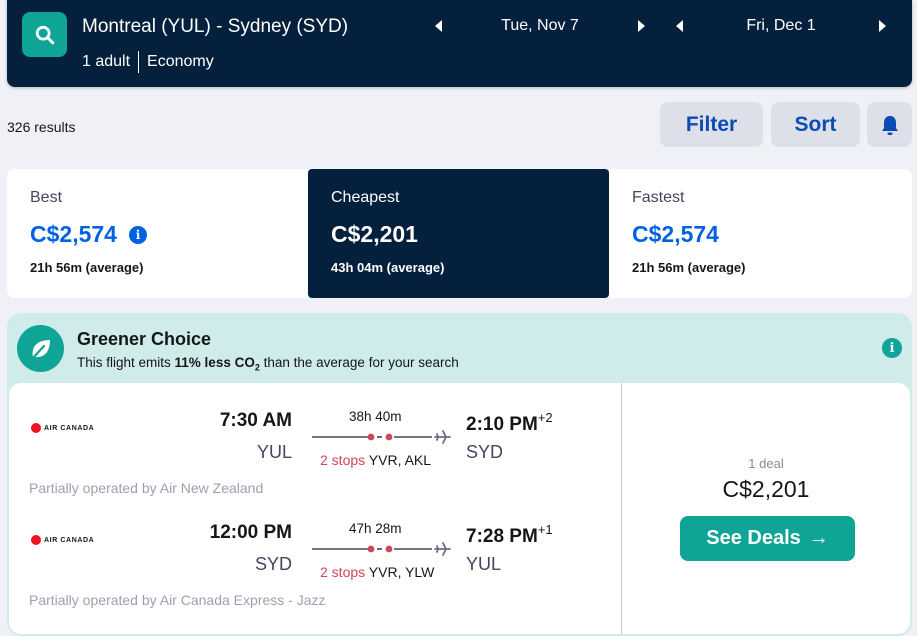 The width and height of the screenshot is (917, 636). I want to click on price-alert-button, so click(889, 124).